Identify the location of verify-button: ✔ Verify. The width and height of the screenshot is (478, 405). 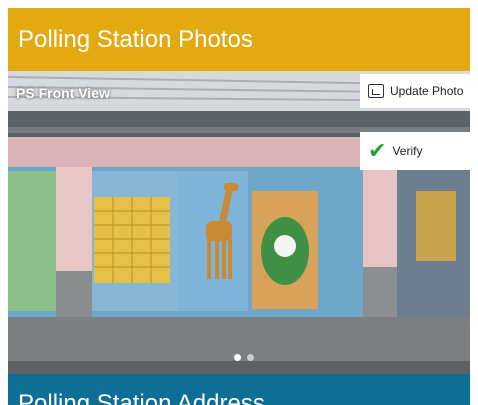
(415, 151).